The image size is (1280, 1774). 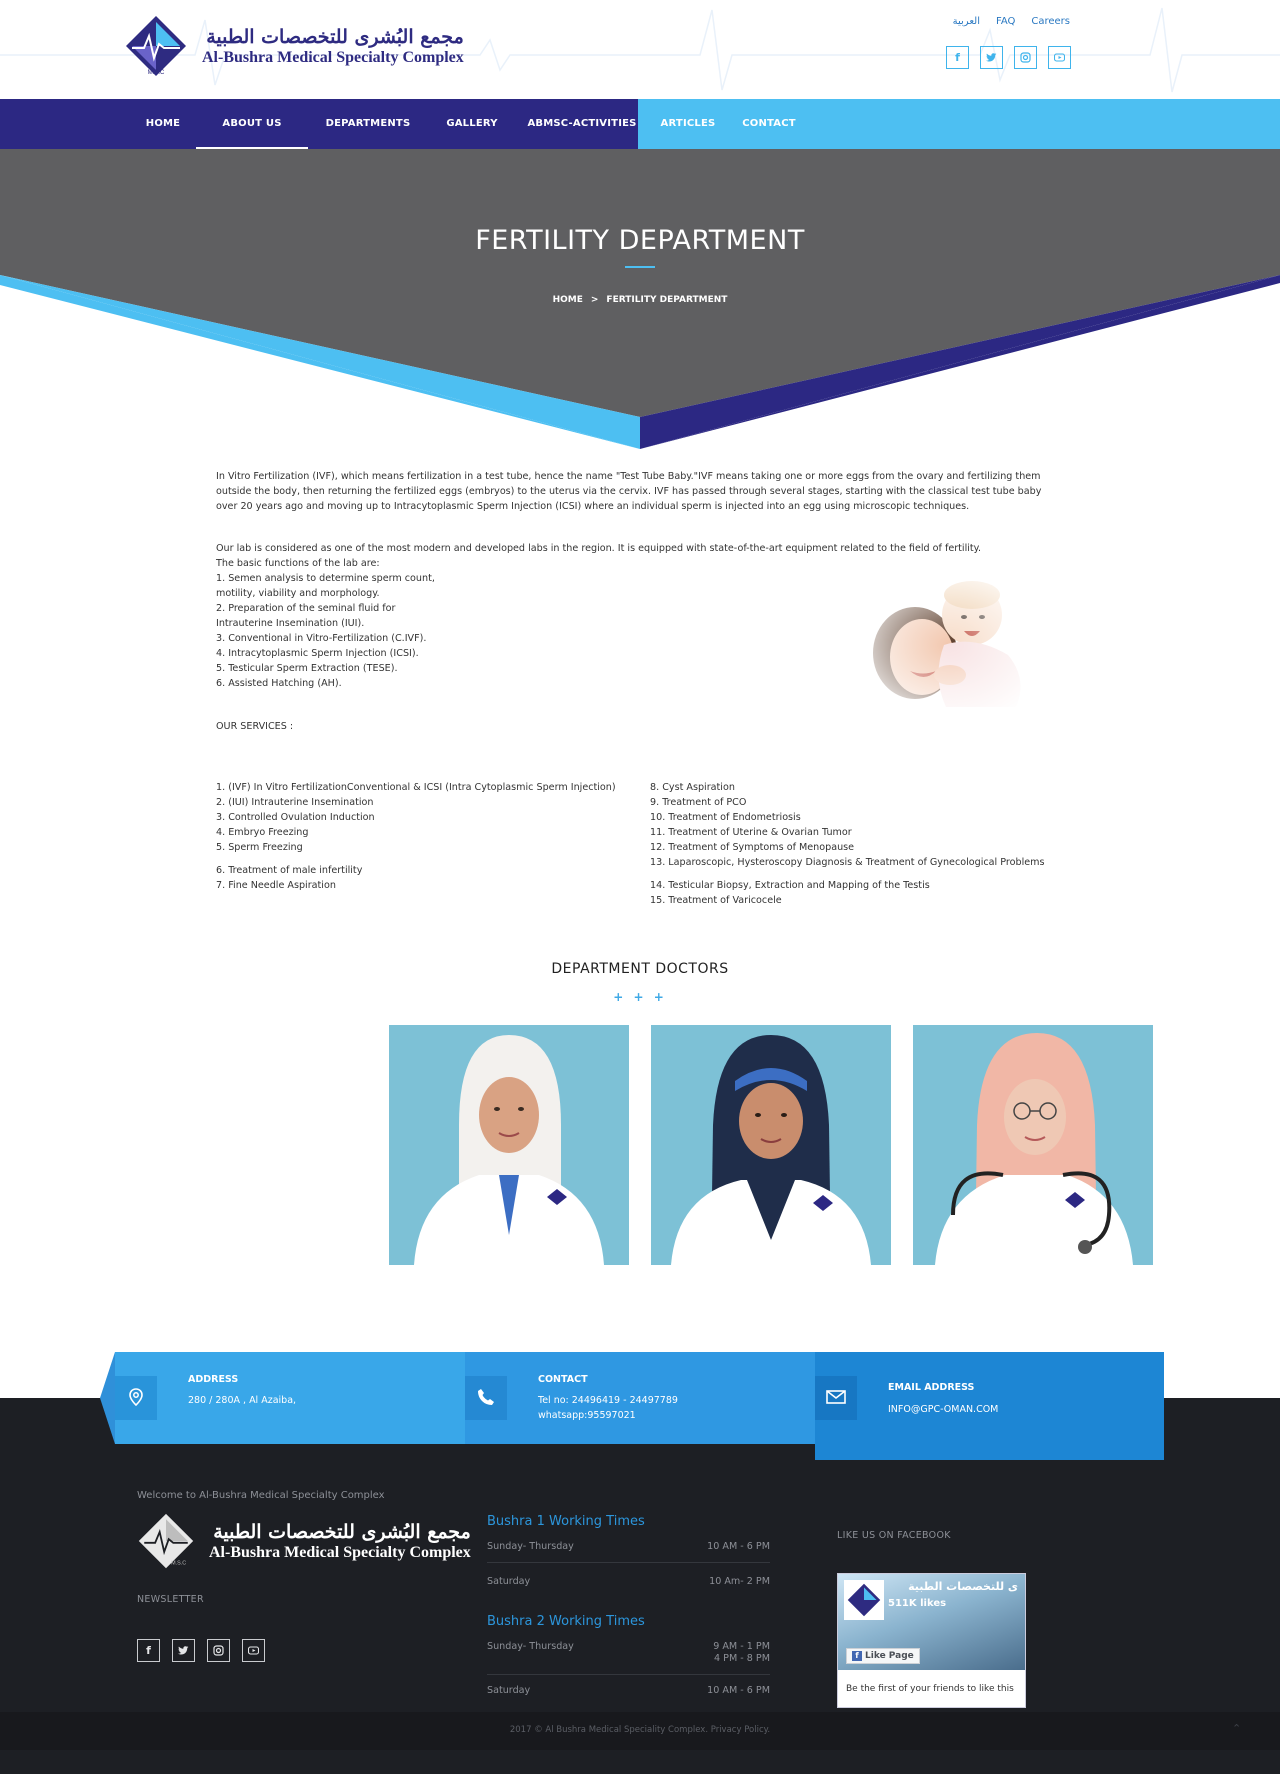 What do you see at coordinates (640, 240) in the screenshot?
I see `page-title: FERTILITY DEPARTMENT` at bounding box center [640, 240].